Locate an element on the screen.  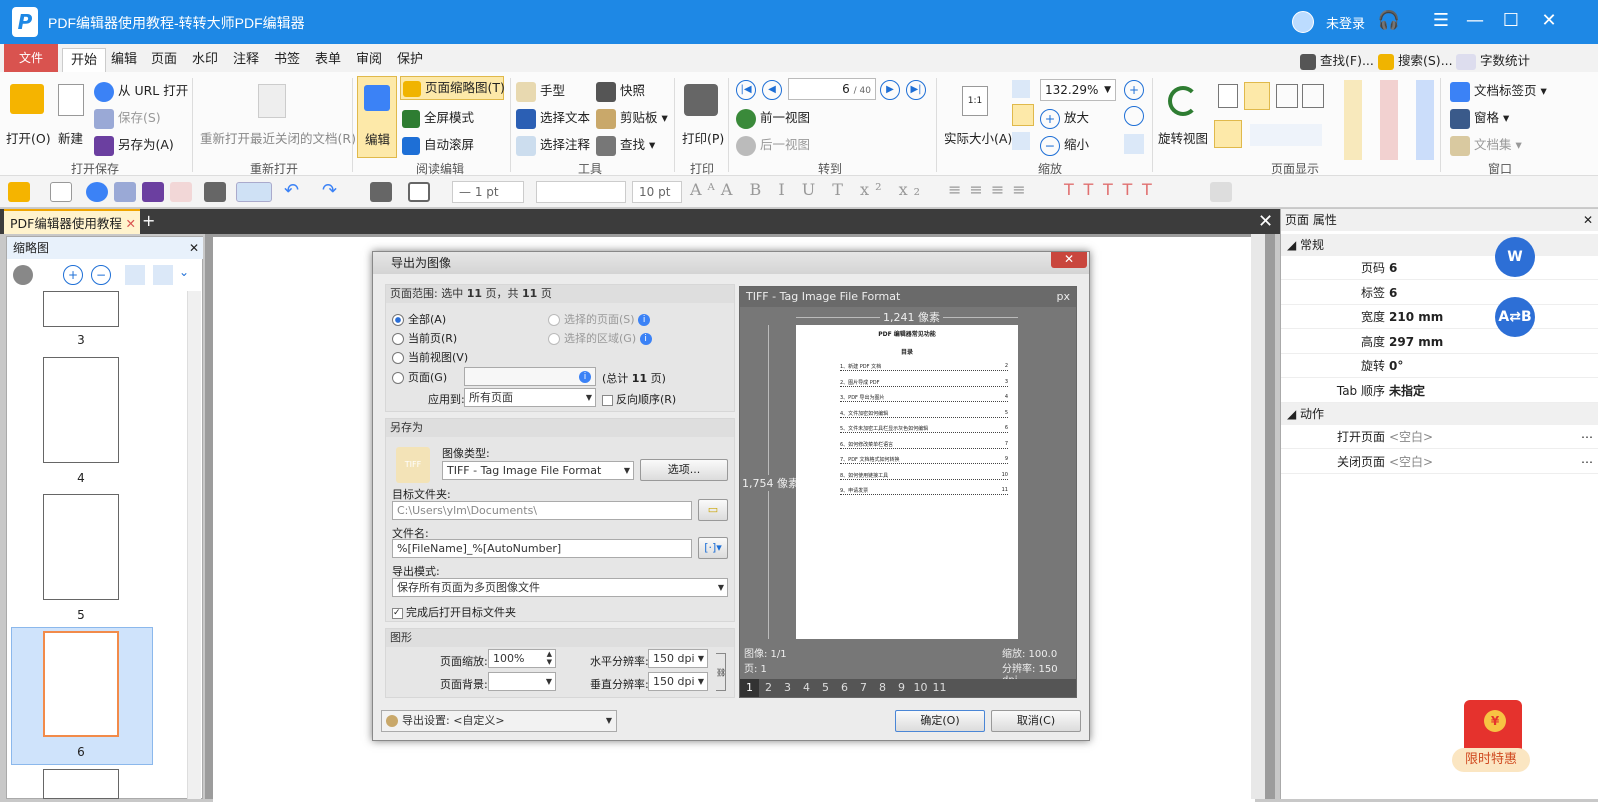
action-row: 打开页面 <空白> ⋯ is located at coordinates (1439, 437).